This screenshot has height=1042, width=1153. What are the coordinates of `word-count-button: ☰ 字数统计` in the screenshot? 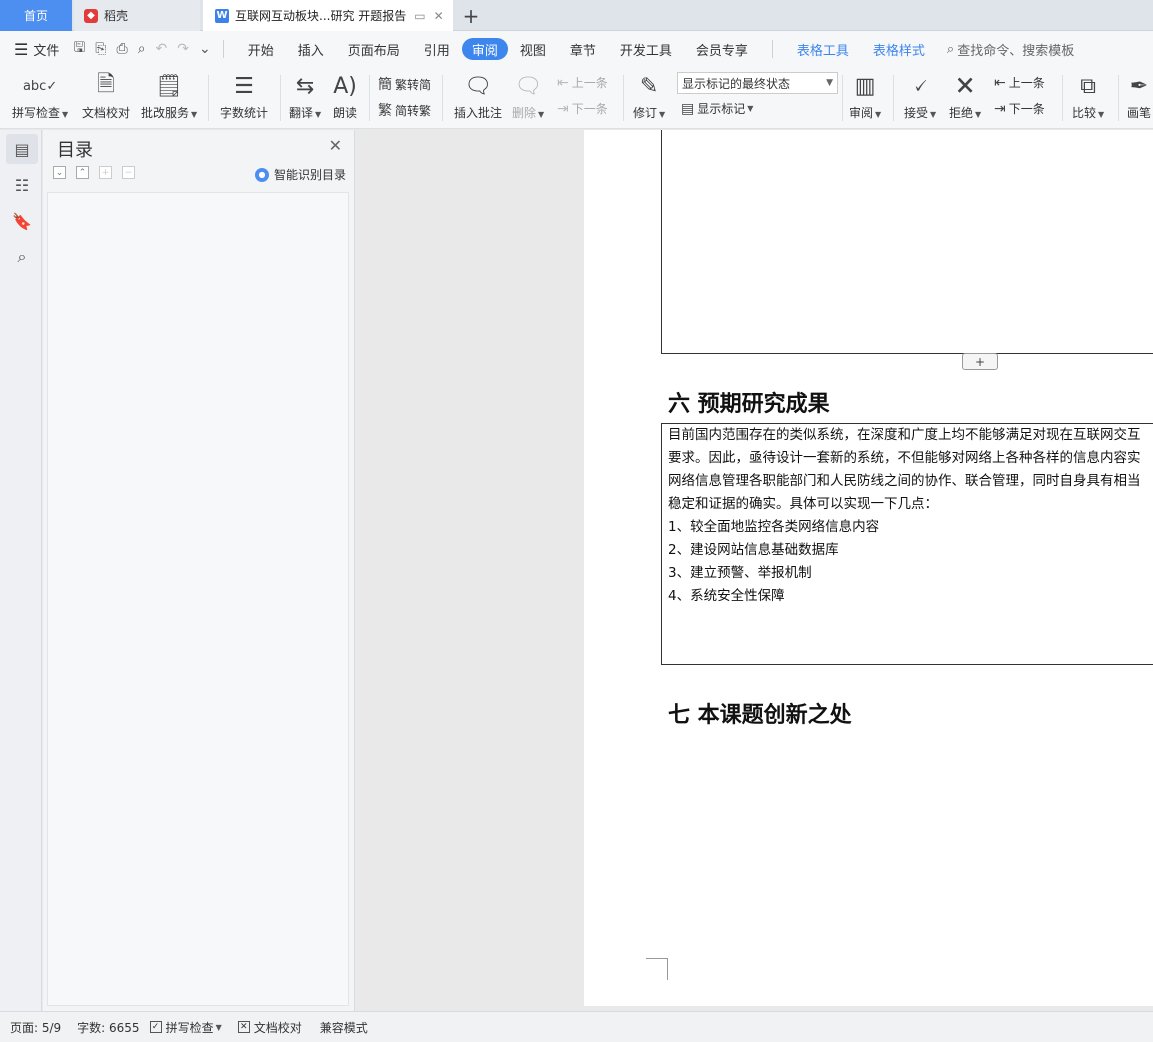 It's located at (244, 96).